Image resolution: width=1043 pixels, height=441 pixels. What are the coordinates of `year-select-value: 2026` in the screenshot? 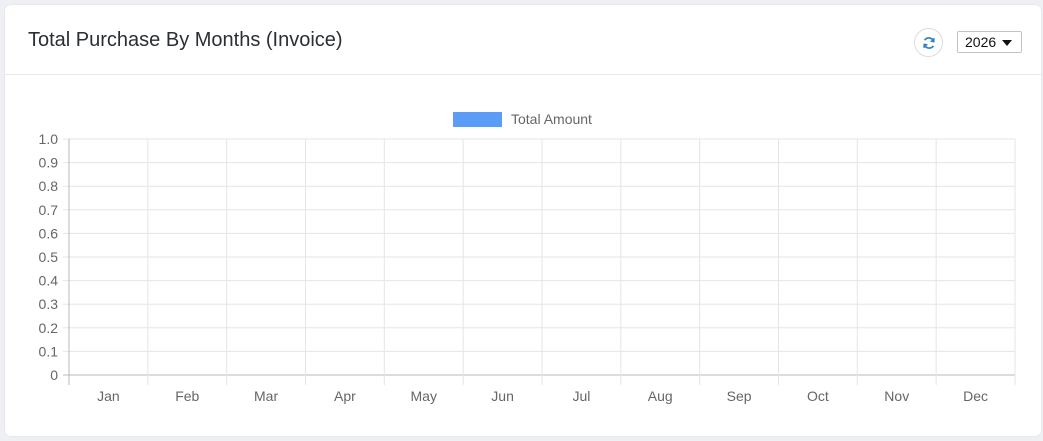 It's located at (981, 42).